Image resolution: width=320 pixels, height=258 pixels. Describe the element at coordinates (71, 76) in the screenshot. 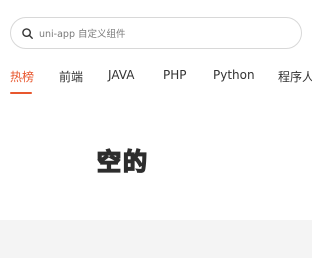

I see `tab-frontend: 前端` at that location.